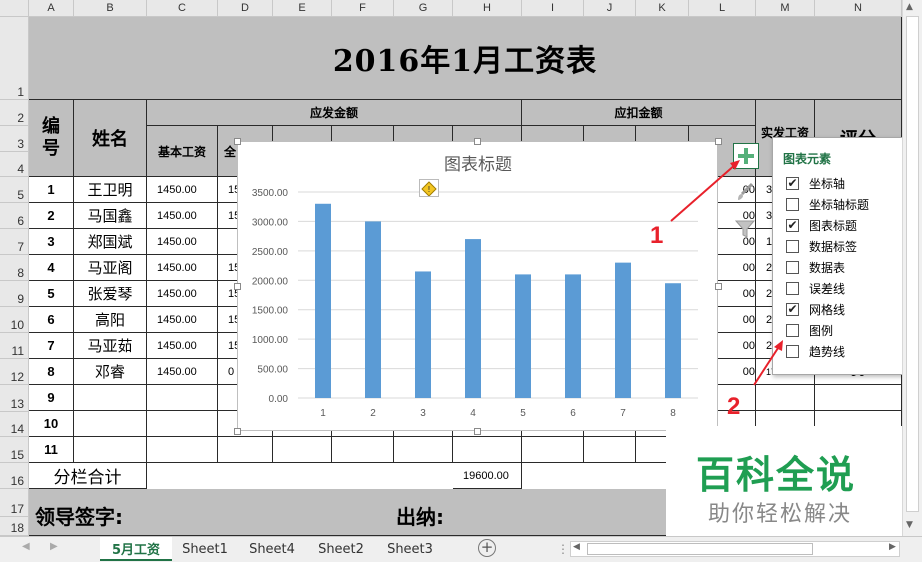 This screenshot has width=922, height=562. What do you see at coordinates (272, 549) in the screenshot?
I see `sheet-tab: Sheet4` at bounding box center [272, 549].